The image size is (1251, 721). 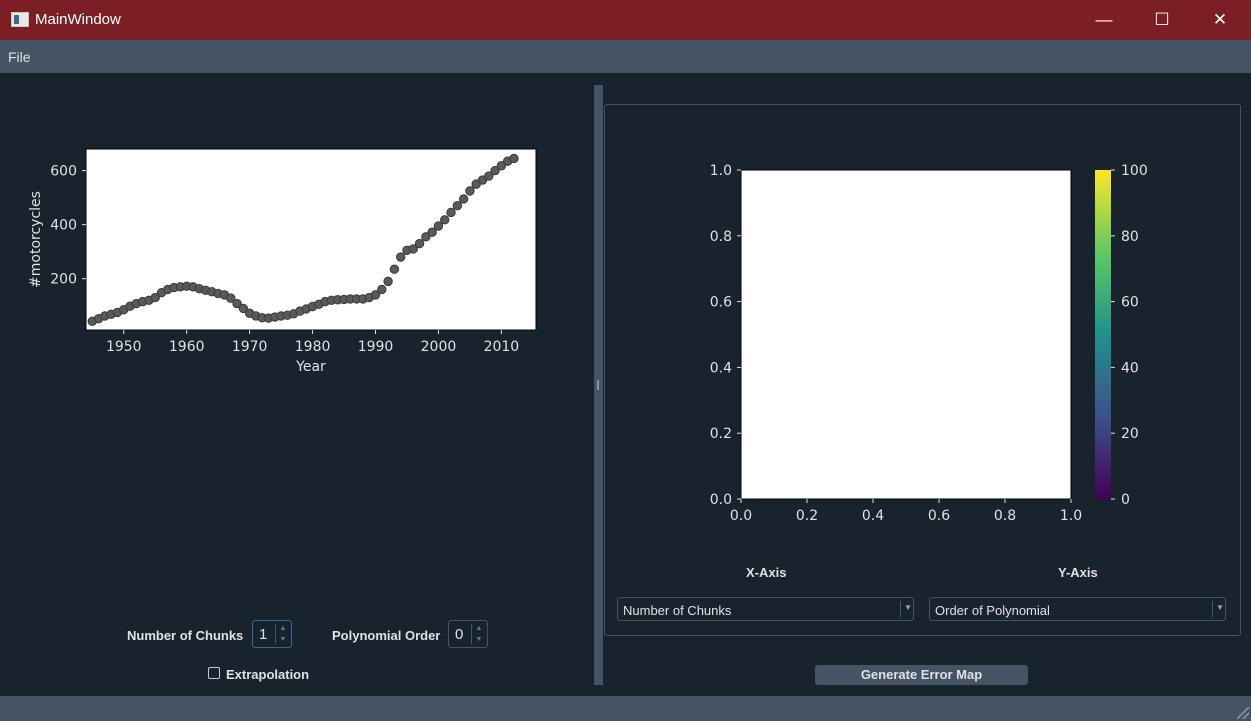 What do you see at coordinates (272, 634) in the screenshot?
I see `chunks-spinbox: 1 ▲ ▼` at bounding box center [272, 634].